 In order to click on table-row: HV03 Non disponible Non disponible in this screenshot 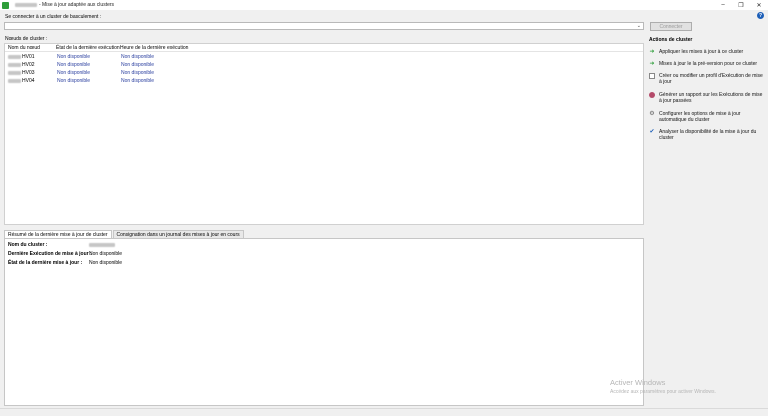, I will do `click(324, 73)`.